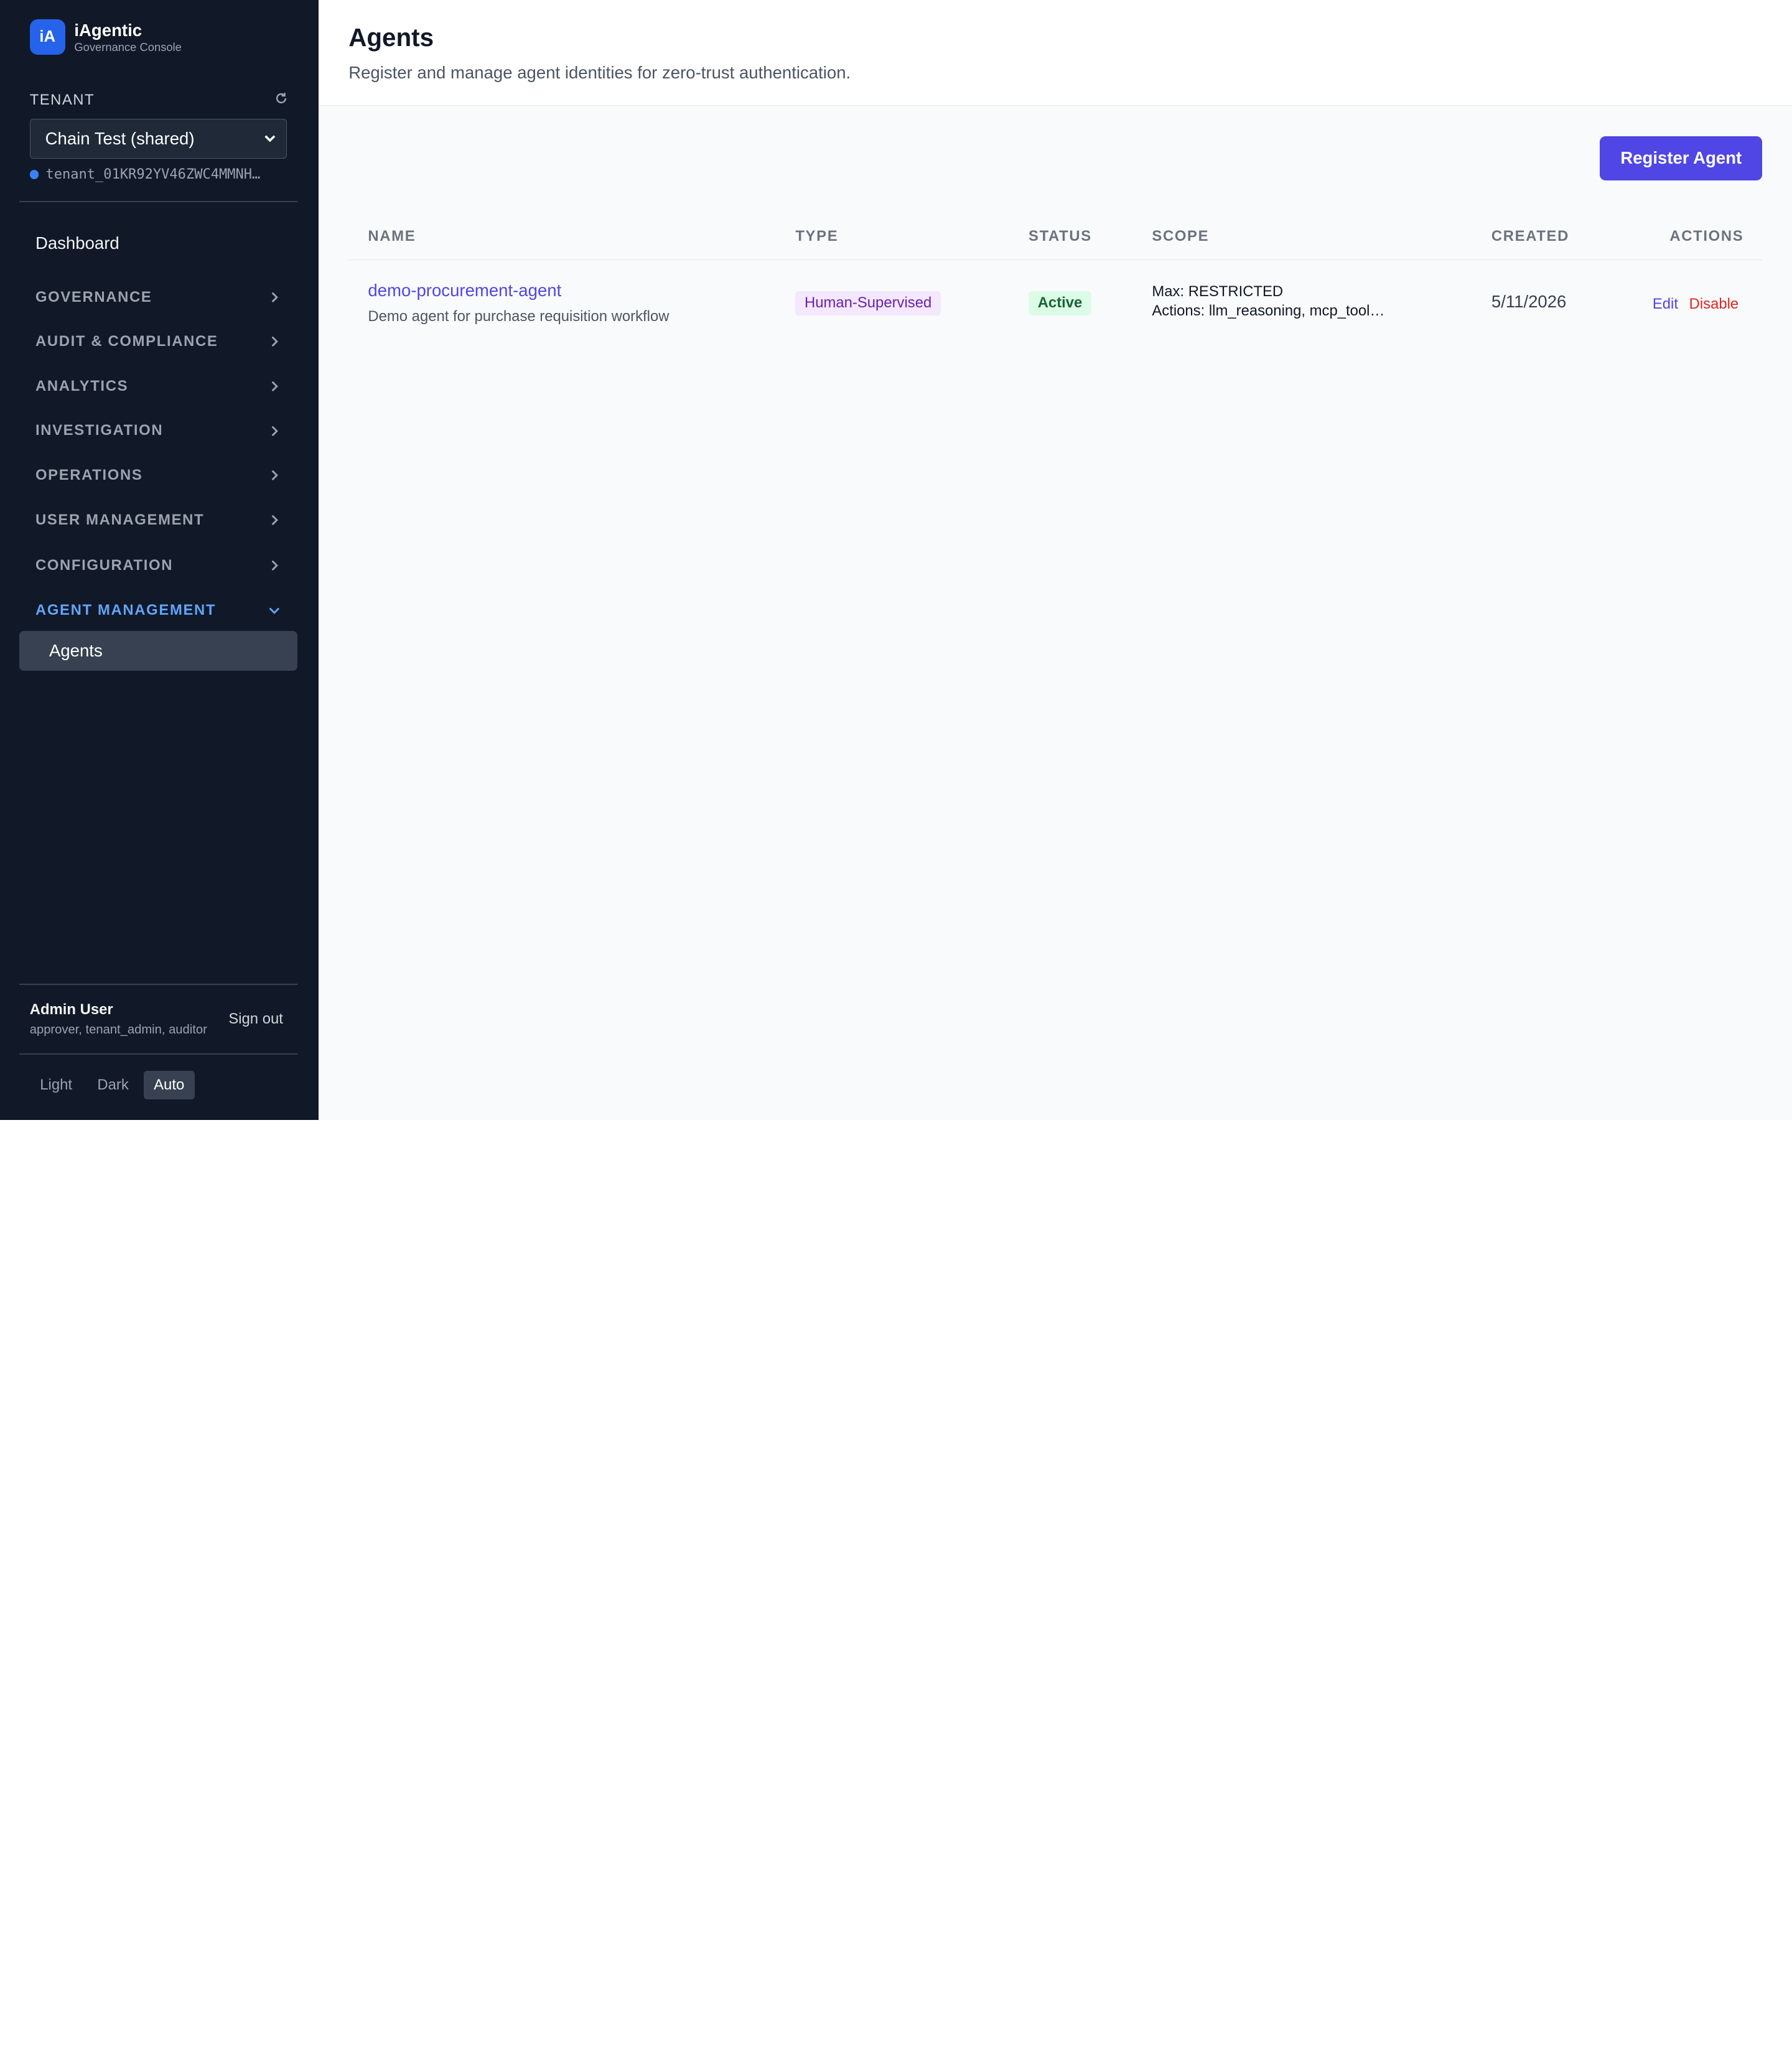 The height and width of the screenshot is (2057, 1792). I want to click on created-date: 5/11/2026, so click(1529, 302).